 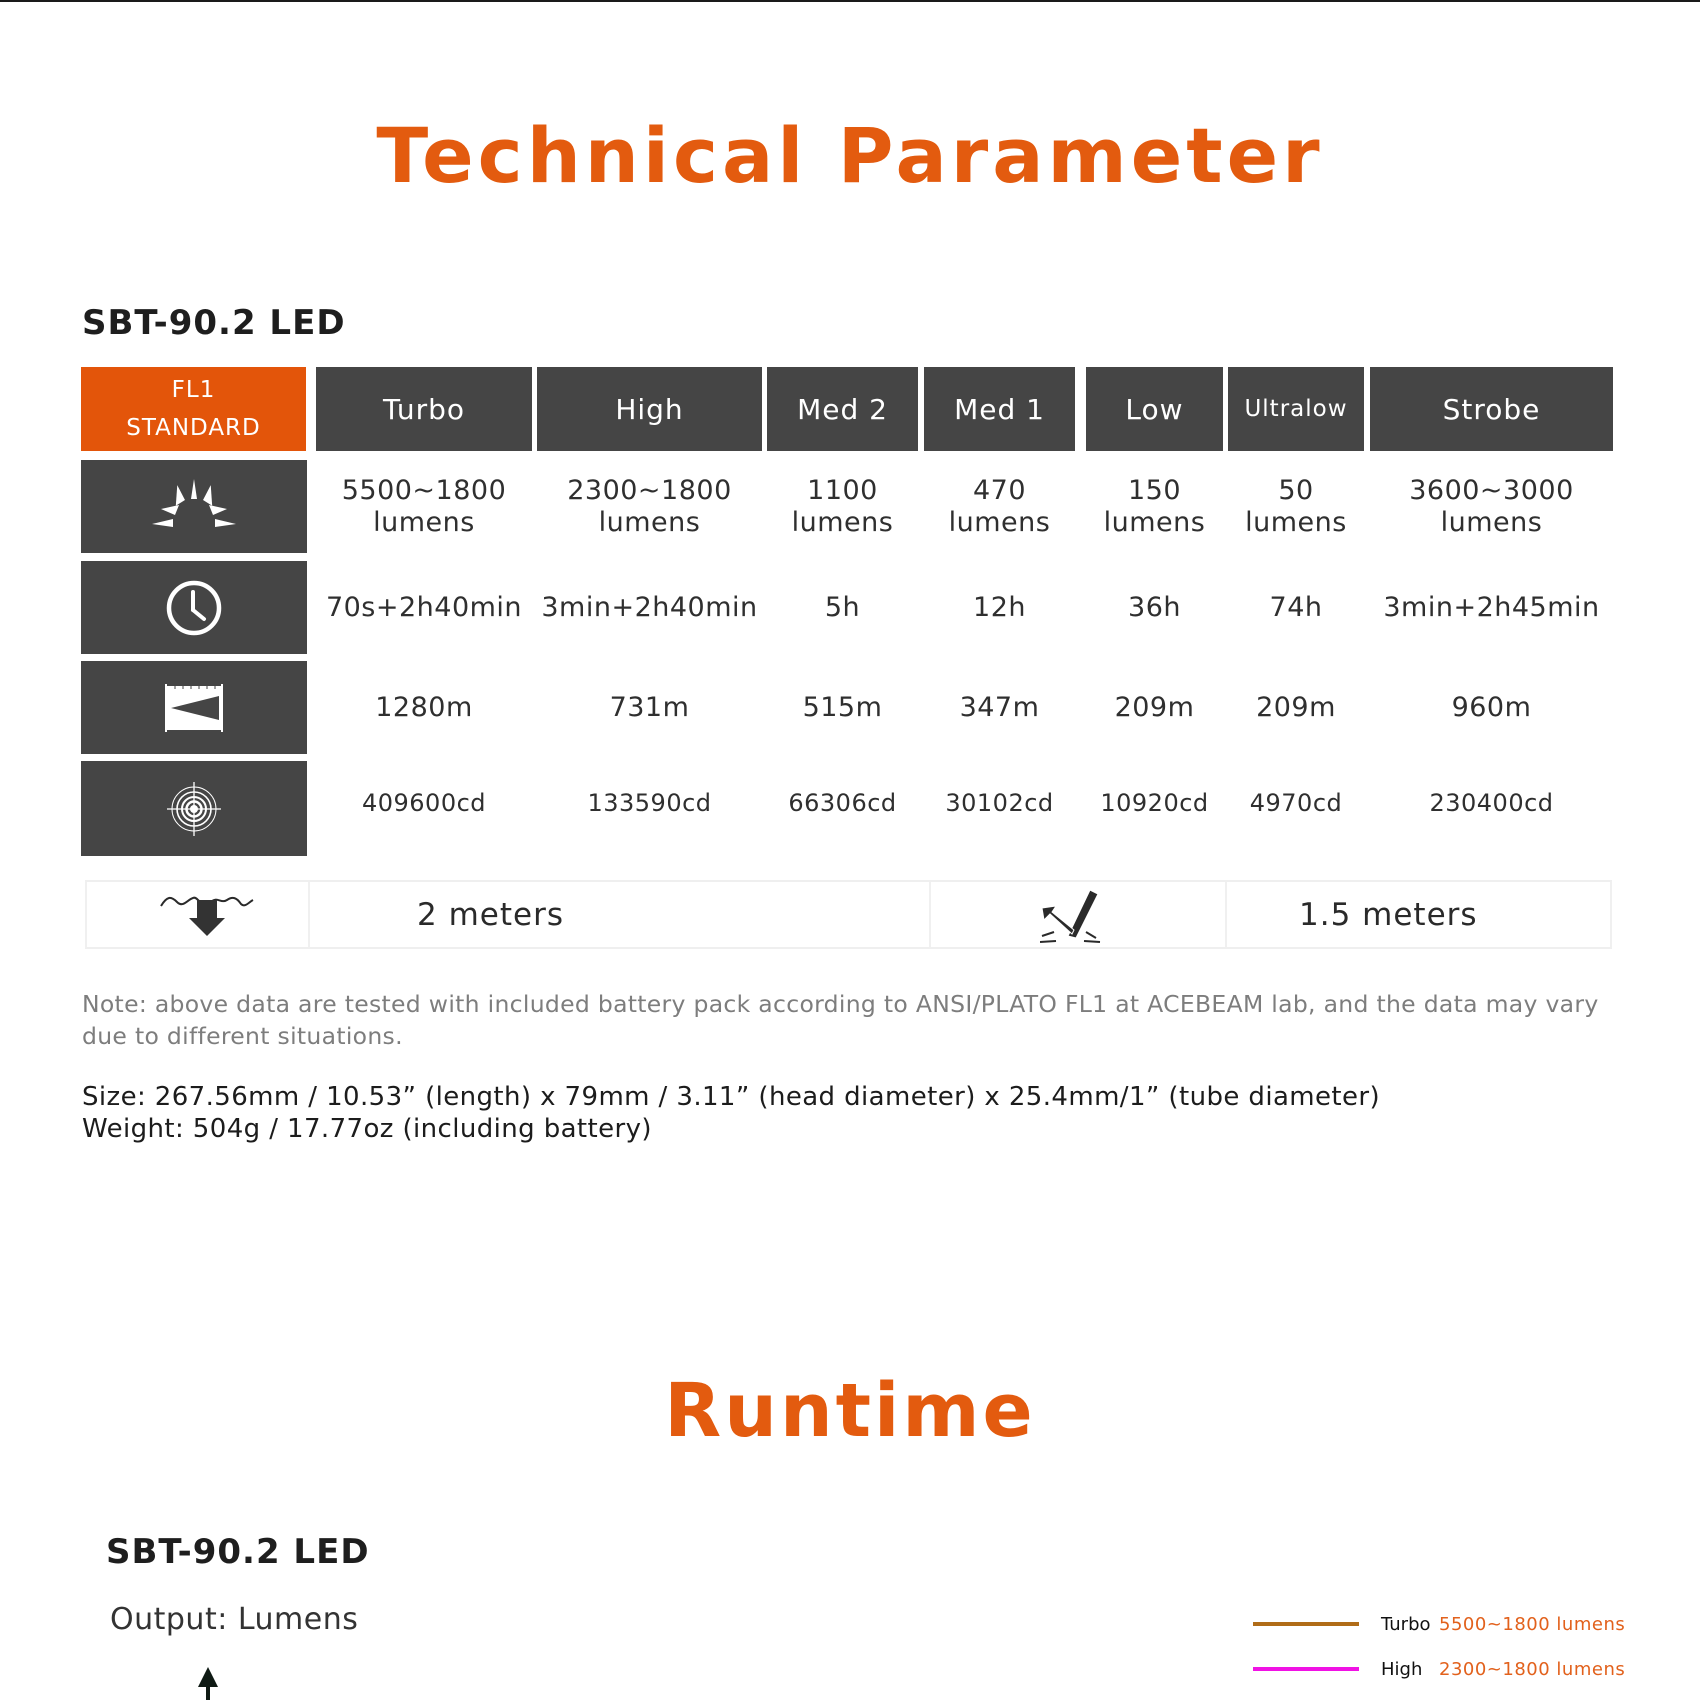 I want to click on runtime-row-label, so click(x=194, y=607).